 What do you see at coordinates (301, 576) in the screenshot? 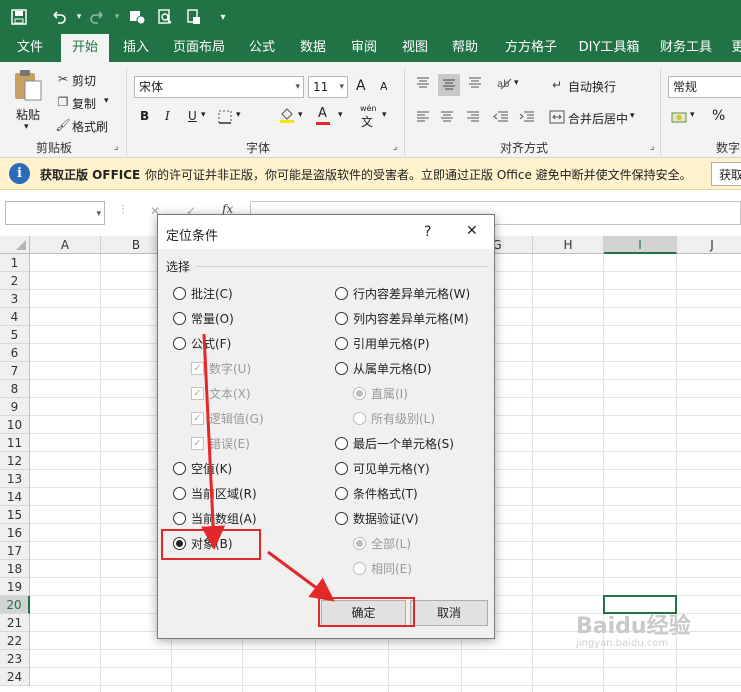
I see `arrow-to-ok` at bounding box center [301, 576].